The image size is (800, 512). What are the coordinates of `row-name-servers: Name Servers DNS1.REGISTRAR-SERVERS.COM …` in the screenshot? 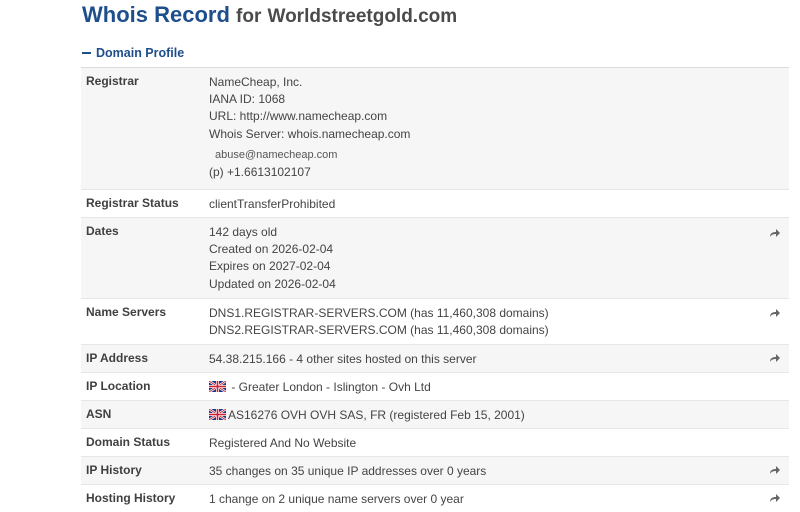 It's located at (435, 322).